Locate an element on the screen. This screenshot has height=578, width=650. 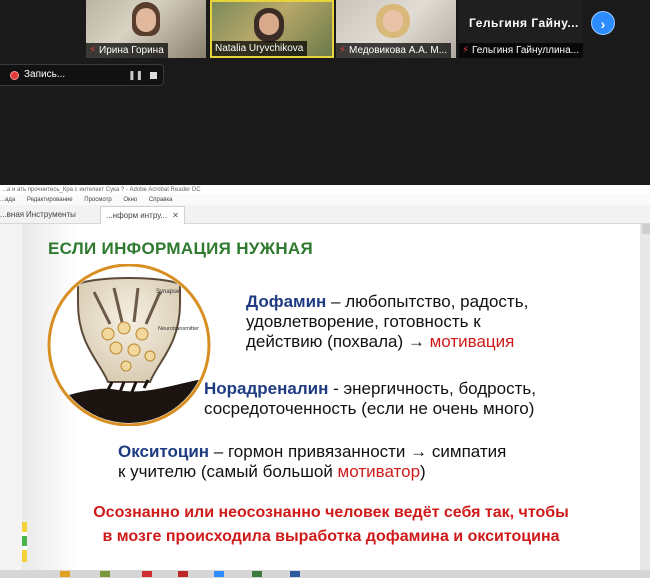
participant-tile-2: Natalia Uryvchikova is located at coordinates (272, 29).